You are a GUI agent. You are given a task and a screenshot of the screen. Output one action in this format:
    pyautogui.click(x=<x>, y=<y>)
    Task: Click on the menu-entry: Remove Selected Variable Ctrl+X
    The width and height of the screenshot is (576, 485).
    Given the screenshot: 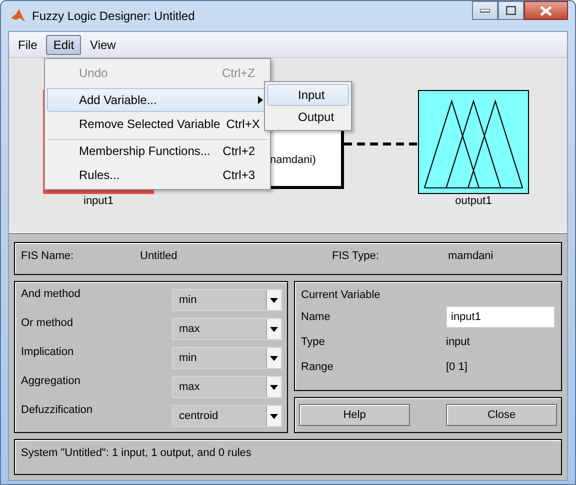 What is the action you would take?
    pyautogui.click(x=157, y=124)
    